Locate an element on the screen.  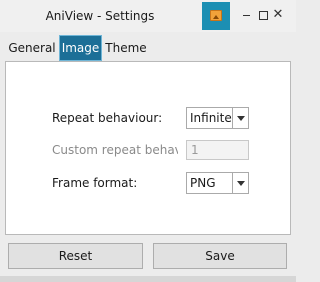
title-bar: AniView - Settings ✕ is located at coordinates (148, 16).